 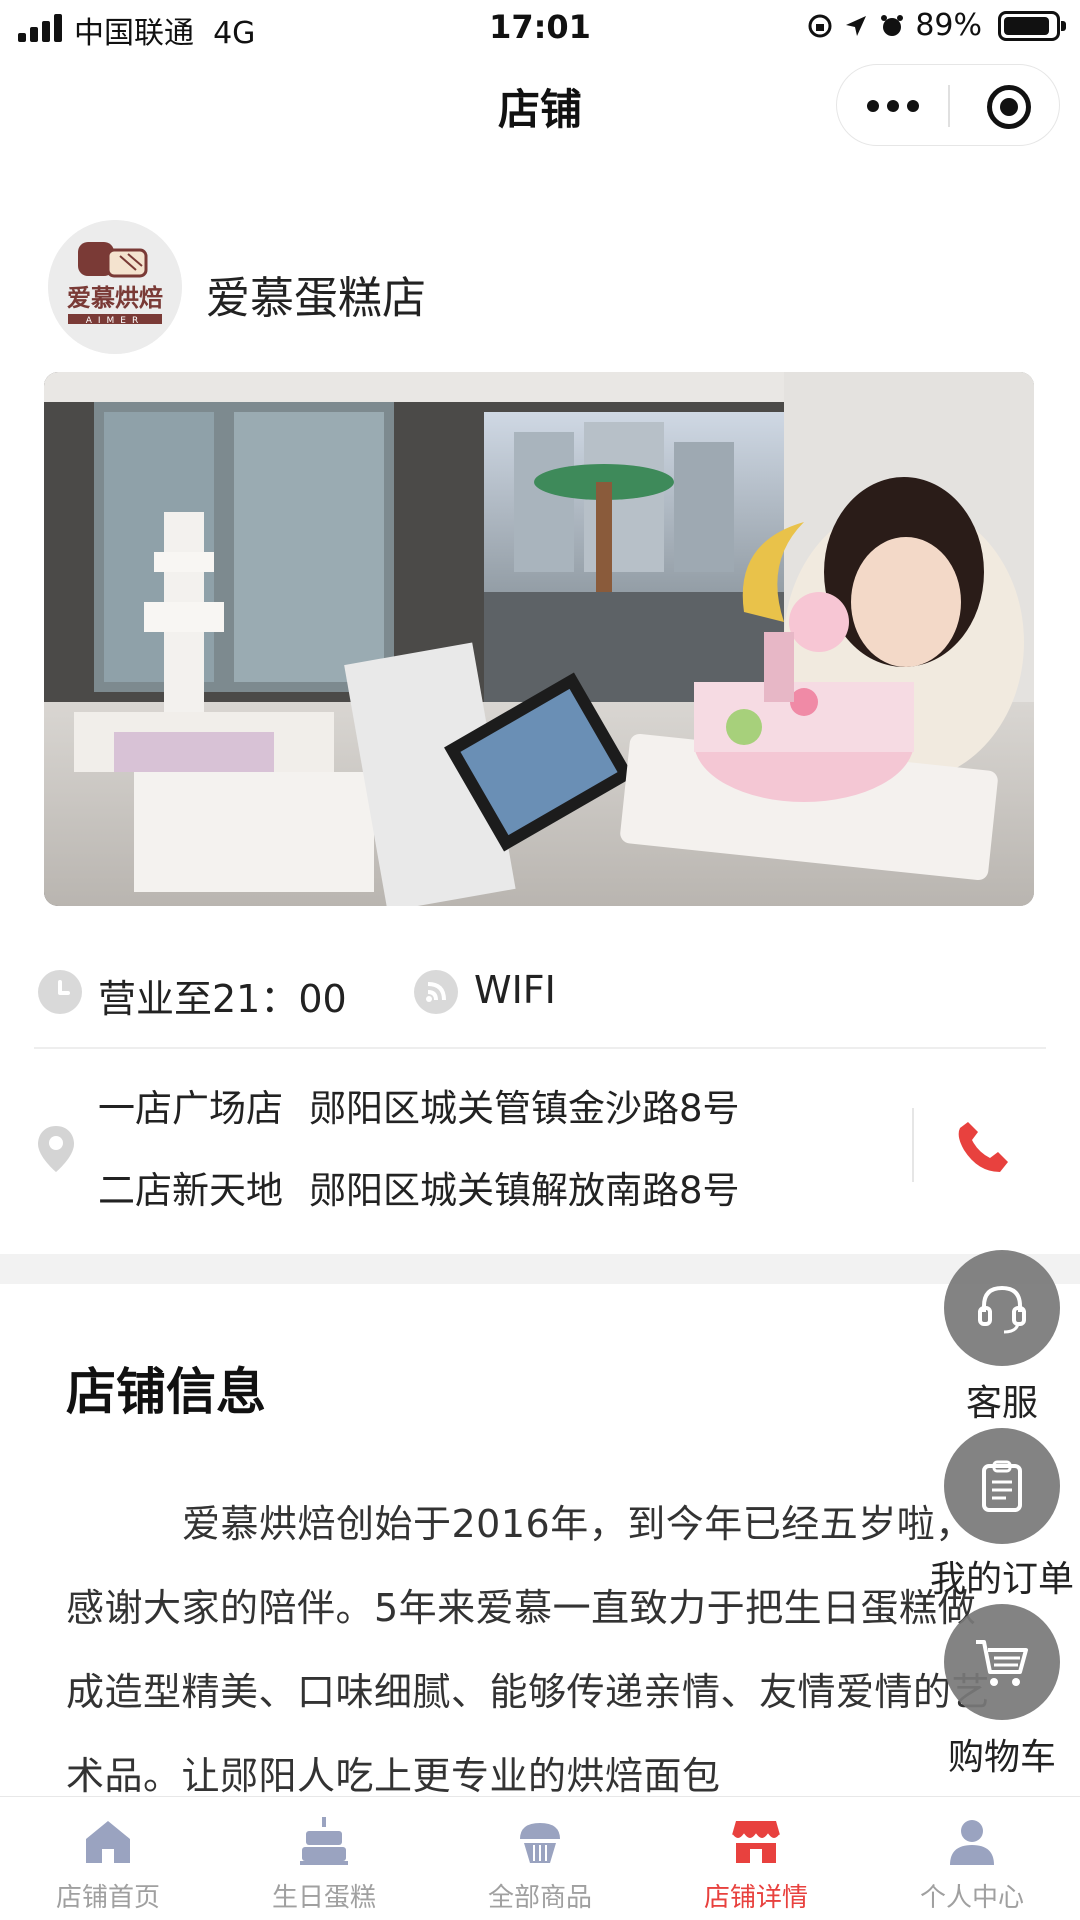 I want to click on status-right: 89%, so click(x=936, y=25).